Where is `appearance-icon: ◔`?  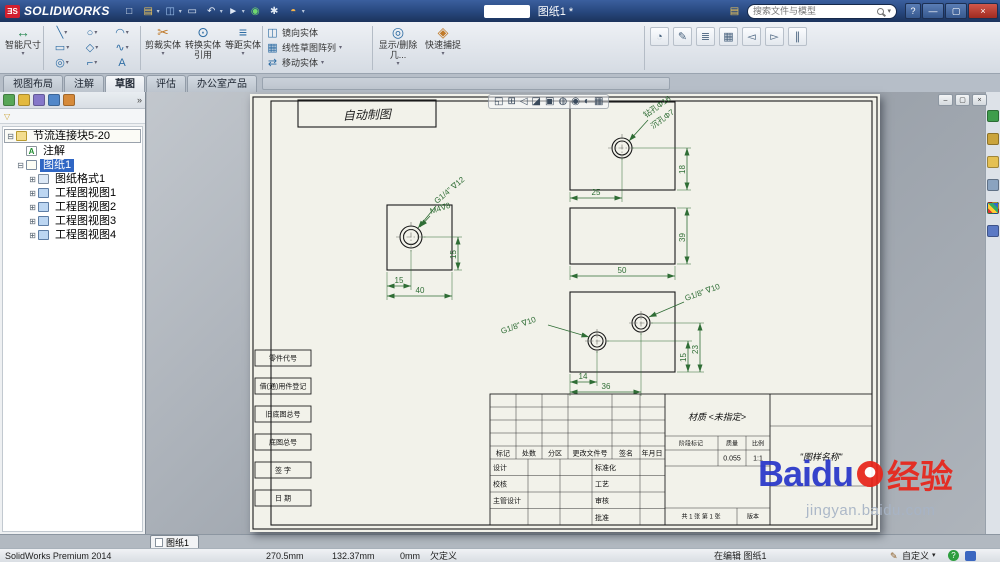
appearance-icon: ◔ is located at coordinates (659, 36).